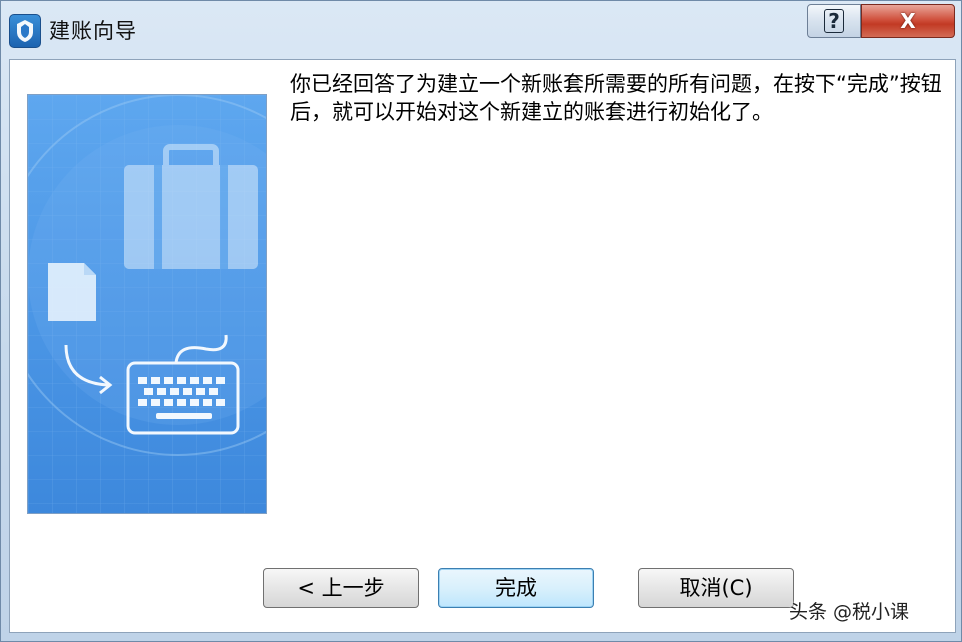  I want to click on watermark-text: 头条 @税小课, so click(849, 612).